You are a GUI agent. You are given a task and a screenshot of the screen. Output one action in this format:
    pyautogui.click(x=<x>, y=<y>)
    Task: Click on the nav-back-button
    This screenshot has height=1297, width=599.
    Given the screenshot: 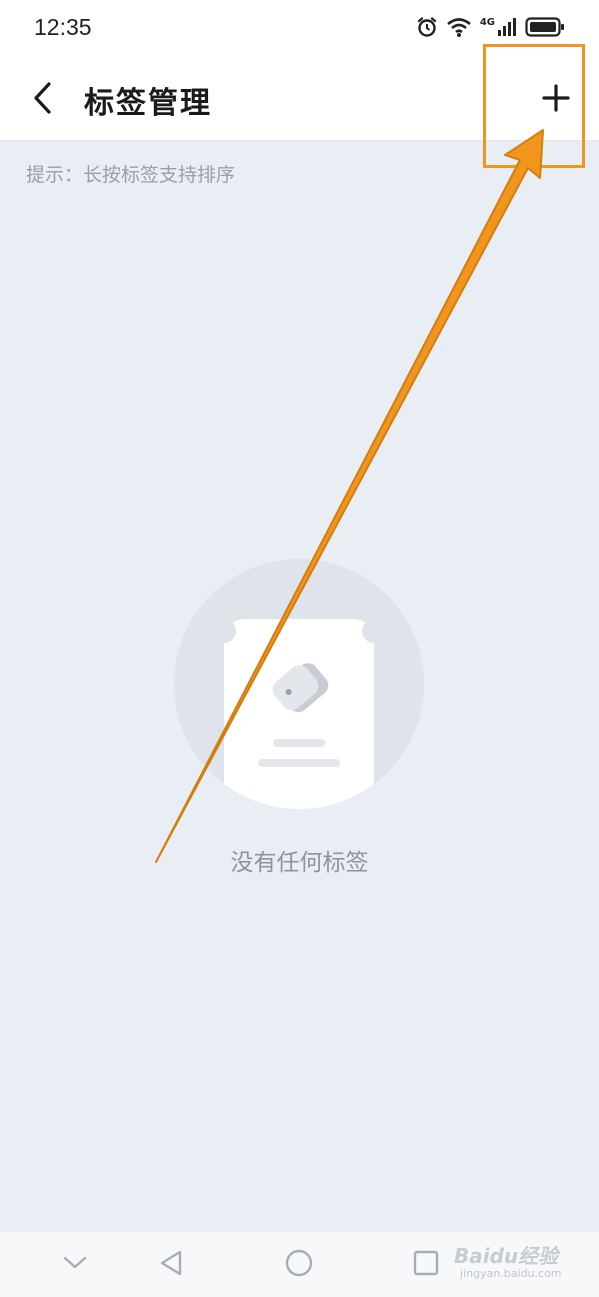 What is the action you would take?
    pyautogui.click(x=171, y=1265)
    